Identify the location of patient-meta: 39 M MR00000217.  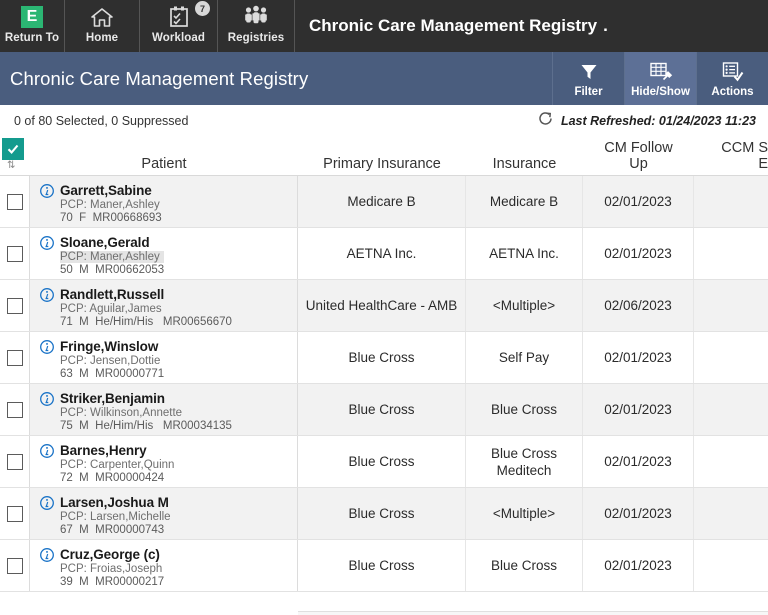
(112, 582).